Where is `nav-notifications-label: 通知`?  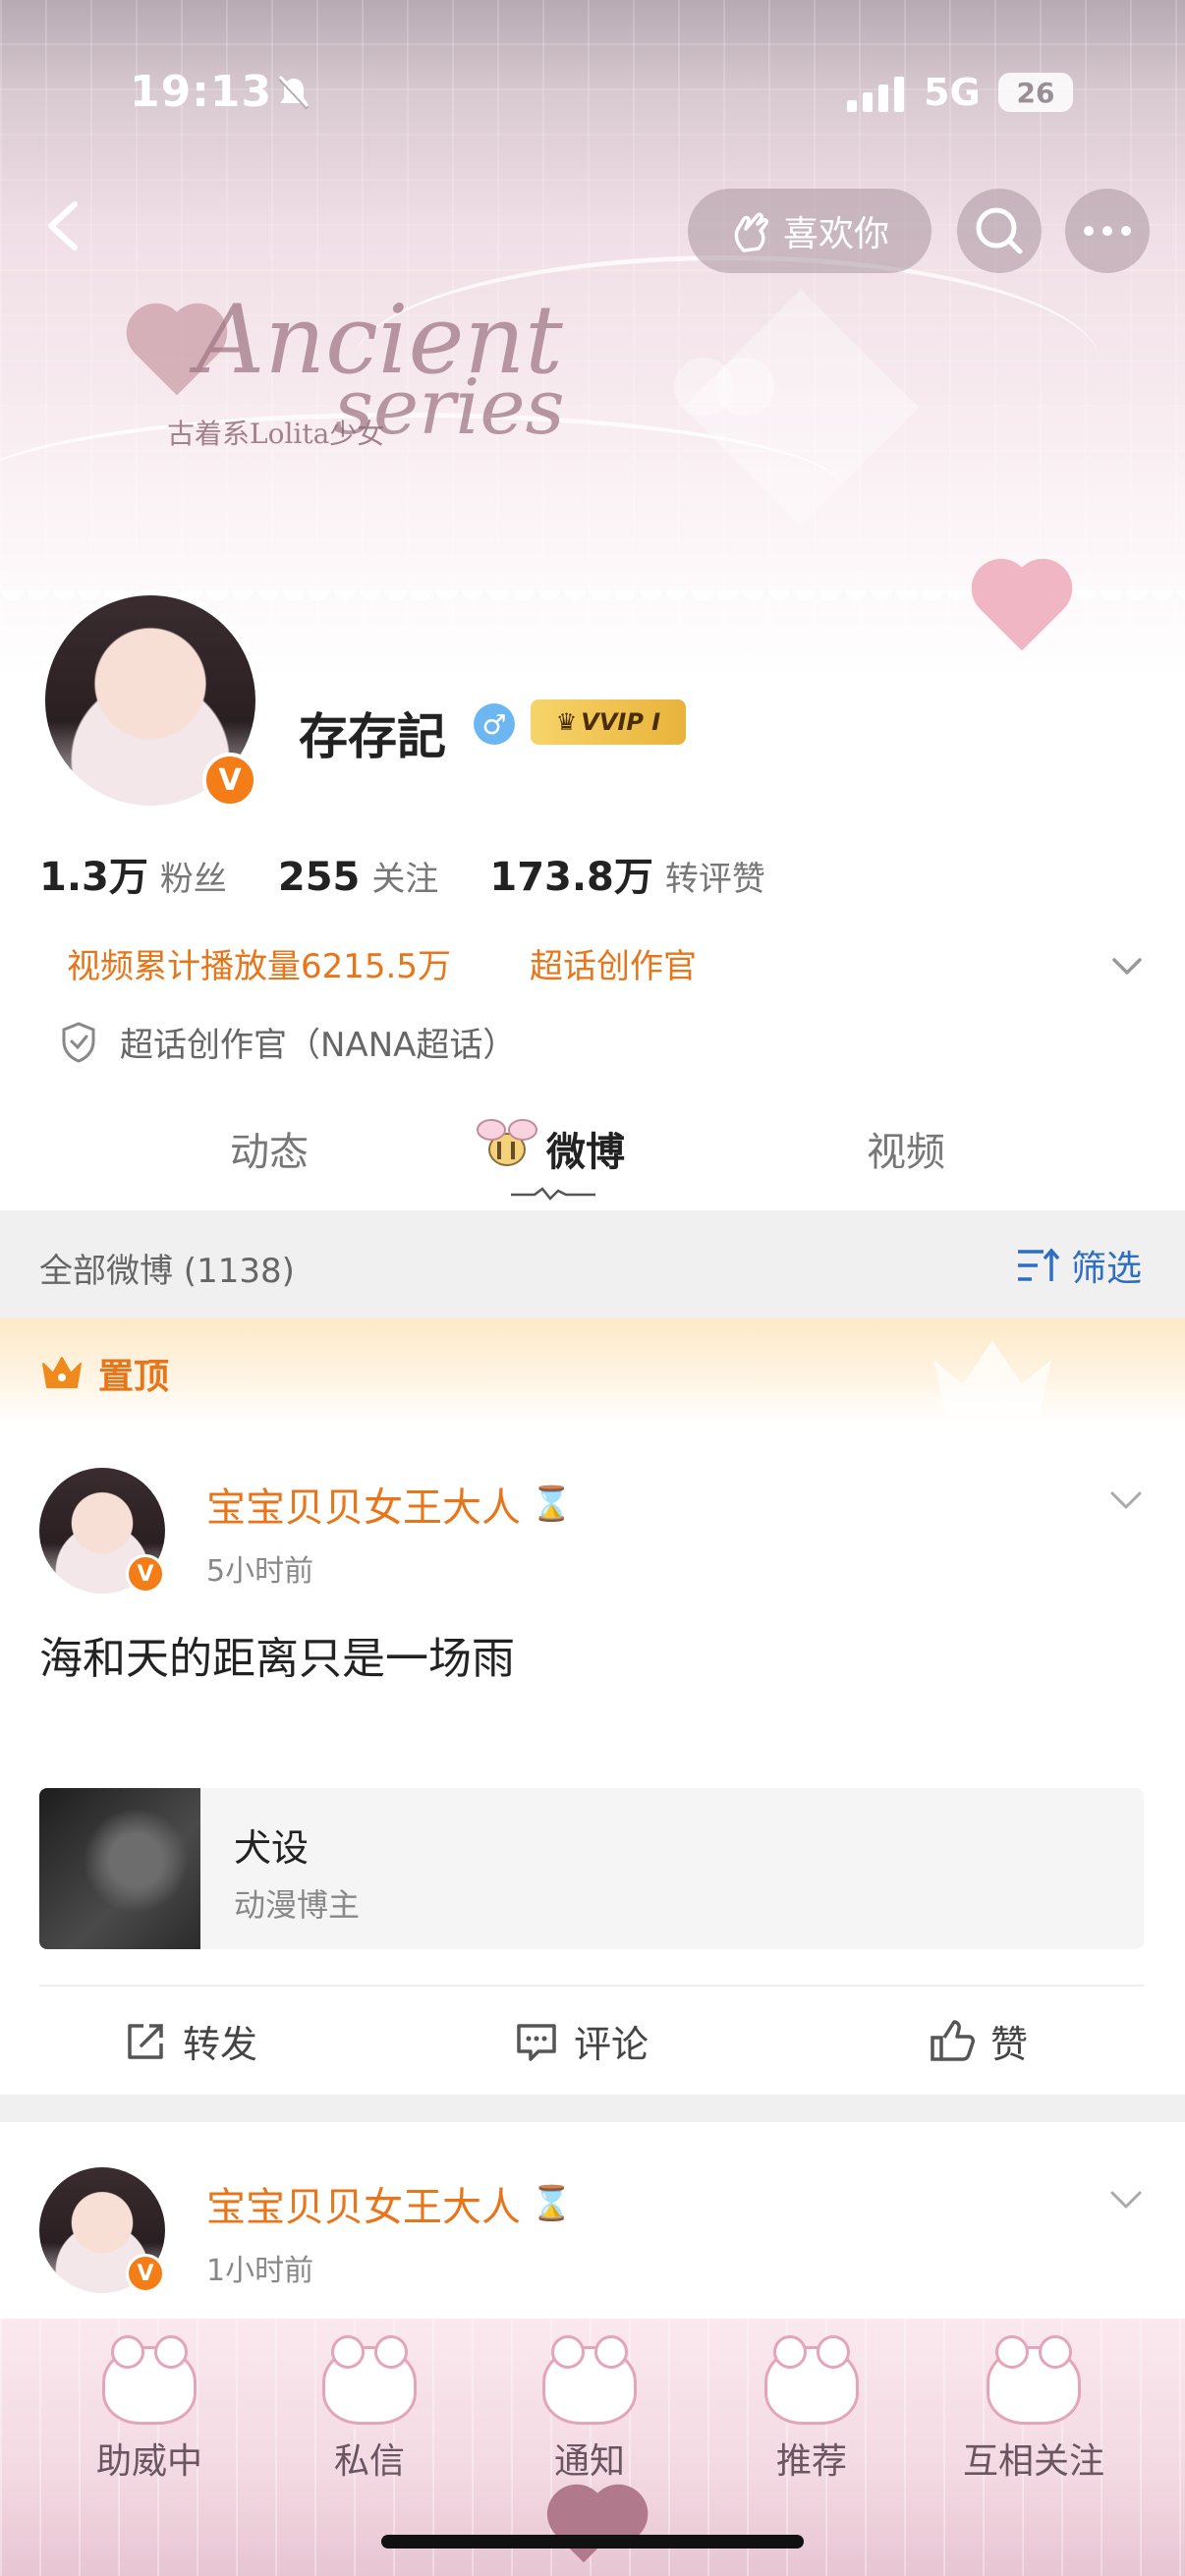 nav-notifications-label: 通知 is located at coordinates (589, 2461).